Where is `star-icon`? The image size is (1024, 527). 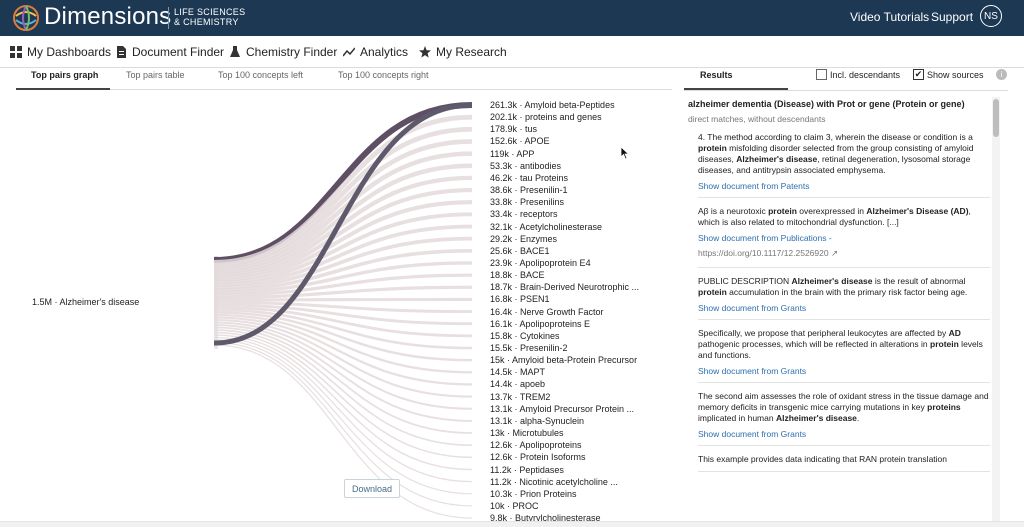 star-icon is located at coordinates (425, 52).